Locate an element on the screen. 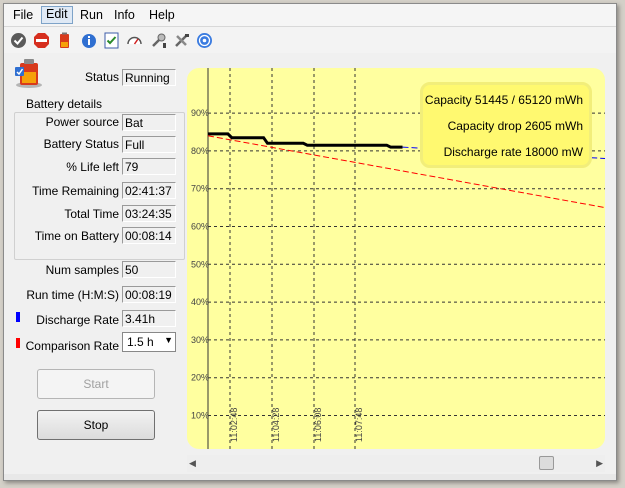  start-button: Start is located at coordinates (96, 384).